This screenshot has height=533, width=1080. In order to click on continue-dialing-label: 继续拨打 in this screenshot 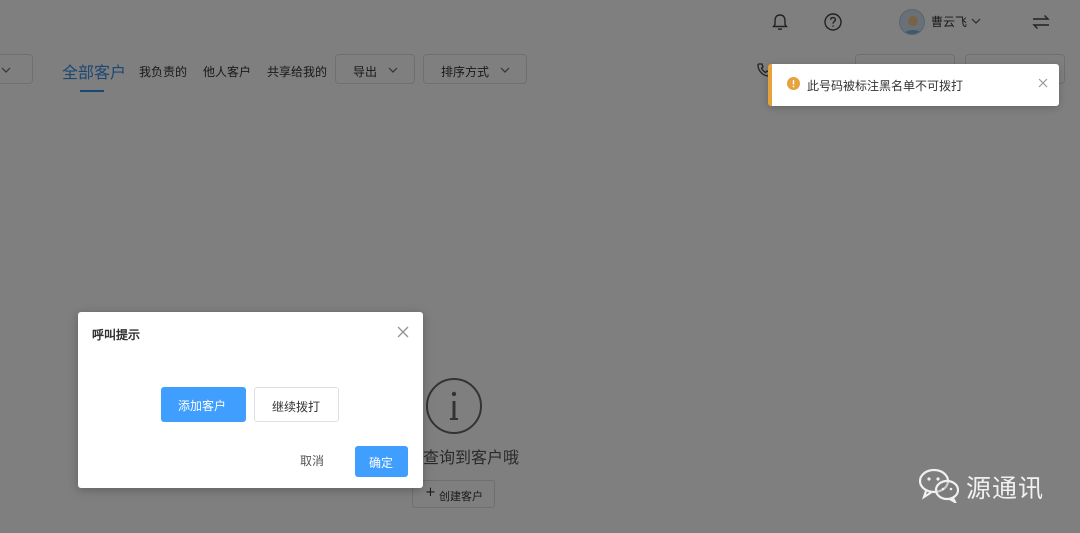, I will do `click(296, 407)`.